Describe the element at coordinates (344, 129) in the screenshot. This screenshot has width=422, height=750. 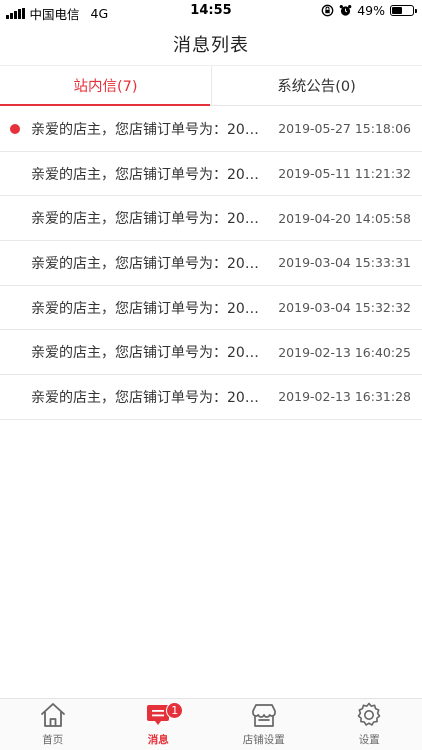
I see `message-time: 2019-05-27 15:18:06` at that location.